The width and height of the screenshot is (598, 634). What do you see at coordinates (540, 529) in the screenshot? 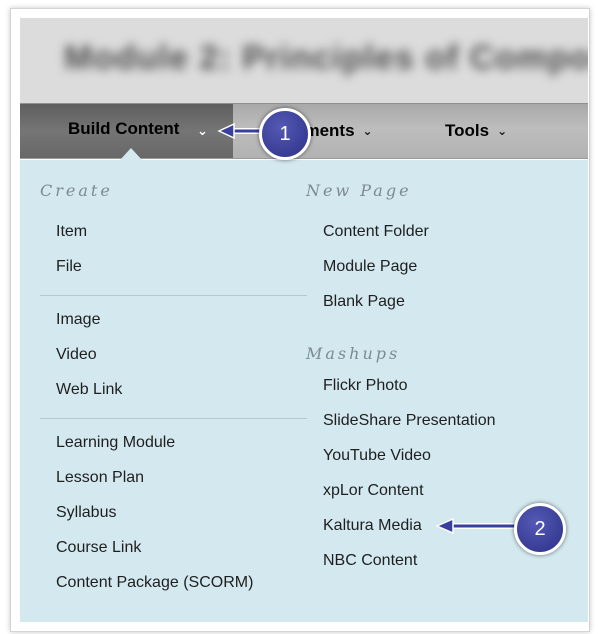
I see `callout-badge-2: 2` at bounding box center [540, 529].